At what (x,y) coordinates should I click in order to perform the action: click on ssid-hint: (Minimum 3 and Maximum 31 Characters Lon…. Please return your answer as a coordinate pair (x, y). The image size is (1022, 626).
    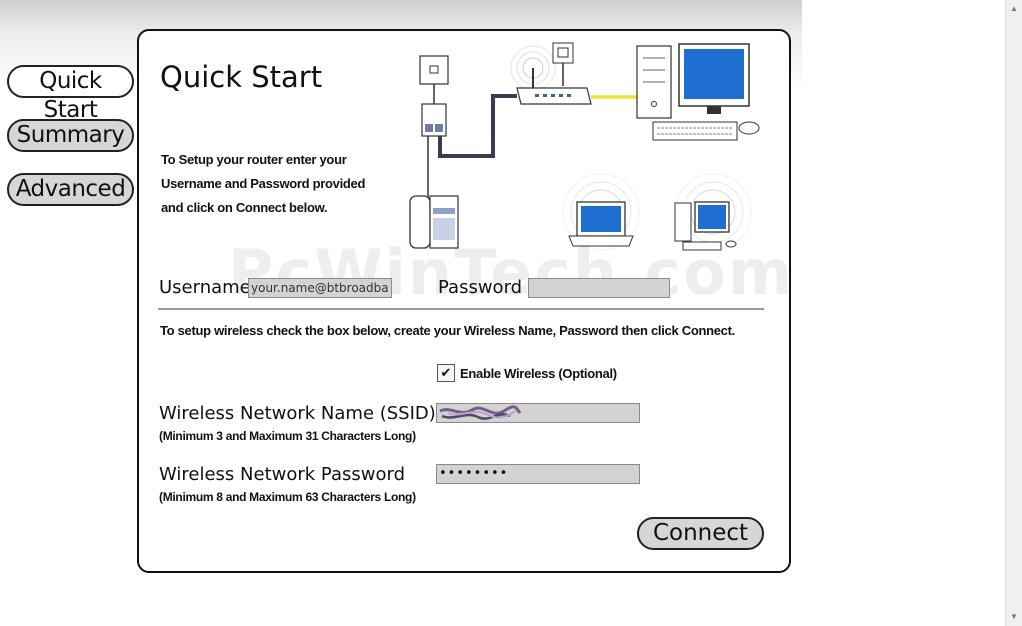
    Looking at the image, I should click on (287, 436).